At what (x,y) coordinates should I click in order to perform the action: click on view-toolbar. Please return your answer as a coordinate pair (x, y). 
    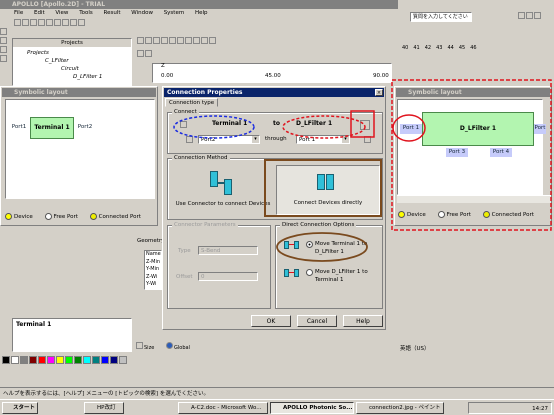
    Looking at the image, I should click on (202, 41).